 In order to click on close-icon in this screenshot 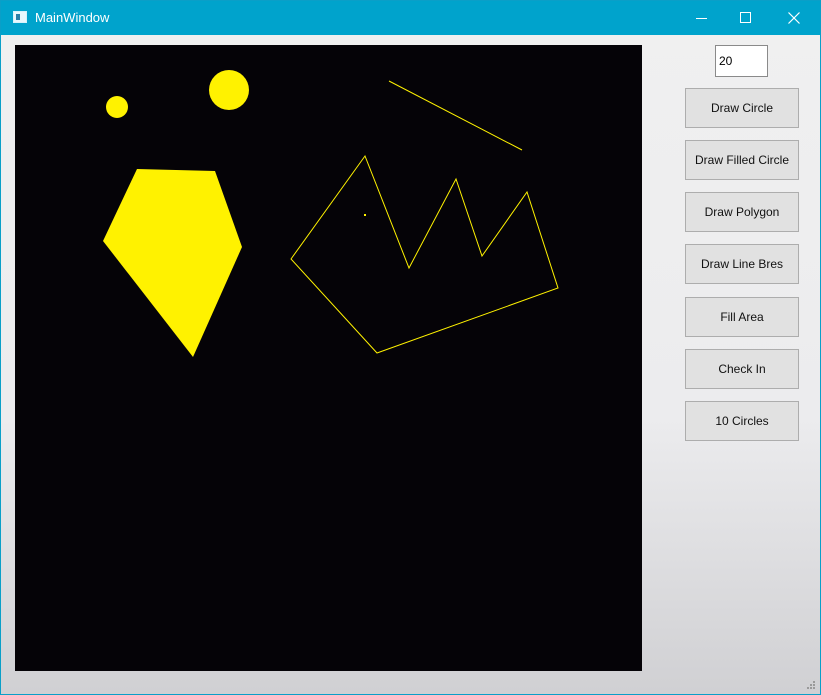, I will do `click(794, 18)`.